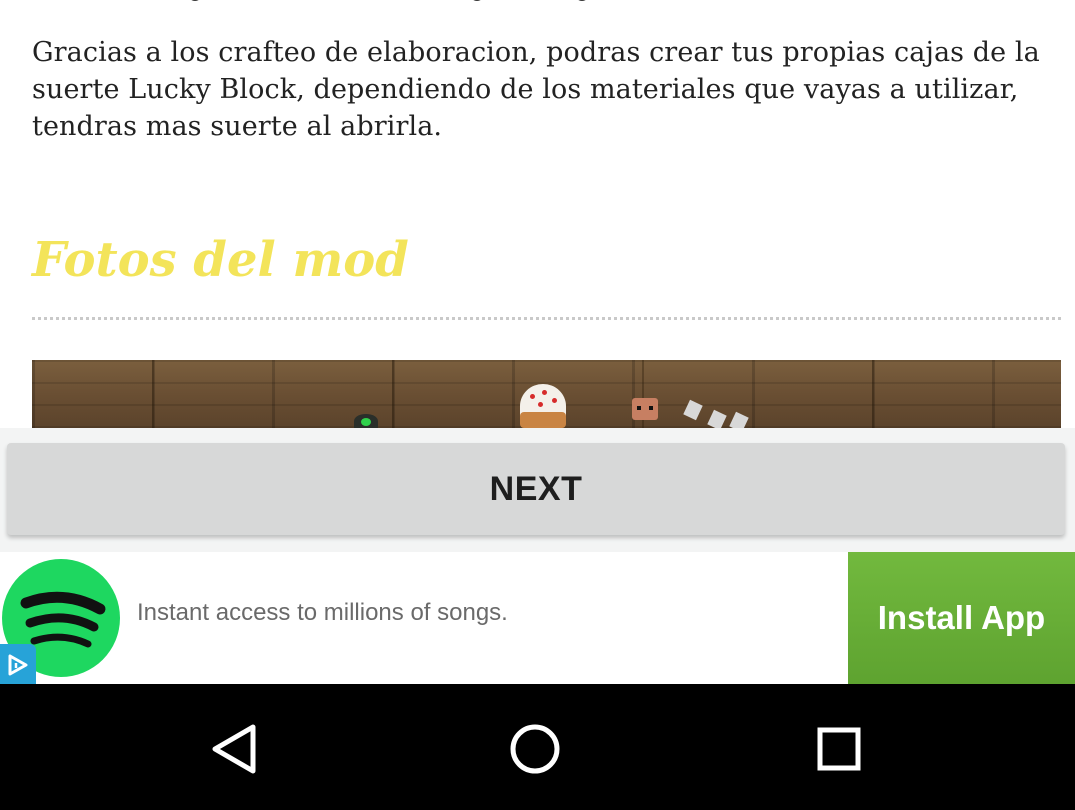 This screenshot has height=810, width=1075. I want to click on back-icon, so click(233, 749).